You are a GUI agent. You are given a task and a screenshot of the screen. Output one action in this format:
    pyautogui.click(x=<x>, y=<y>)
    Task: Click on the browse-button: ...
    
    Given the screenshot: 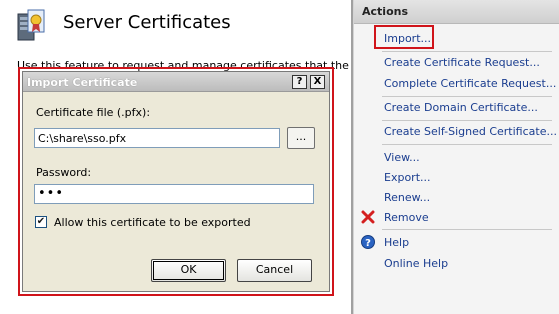 What is the action you would take?
    pyautogui.click(x=301, y=138)
    